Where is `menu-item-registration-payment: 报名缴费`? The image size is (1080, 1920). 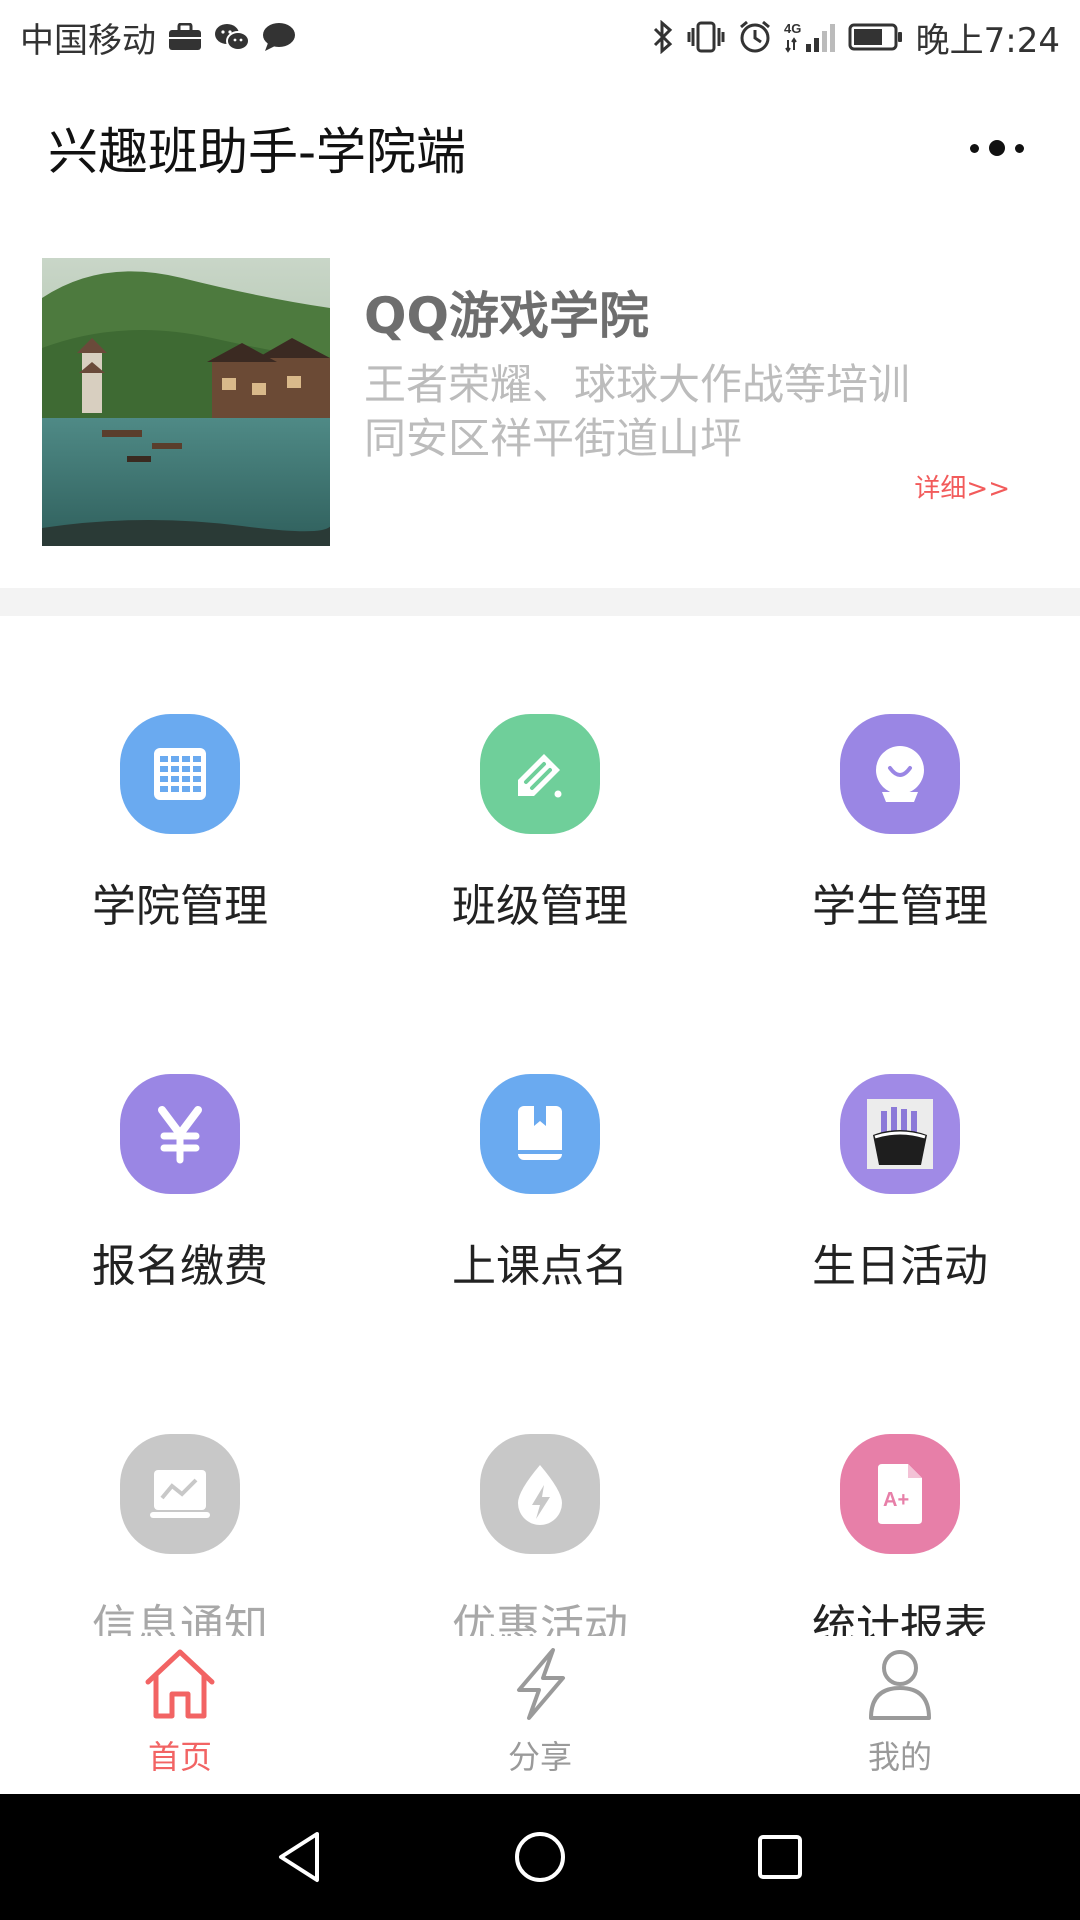
menu-item-registration-payment: 报名缴费 is located at coordinates (180, 1156).